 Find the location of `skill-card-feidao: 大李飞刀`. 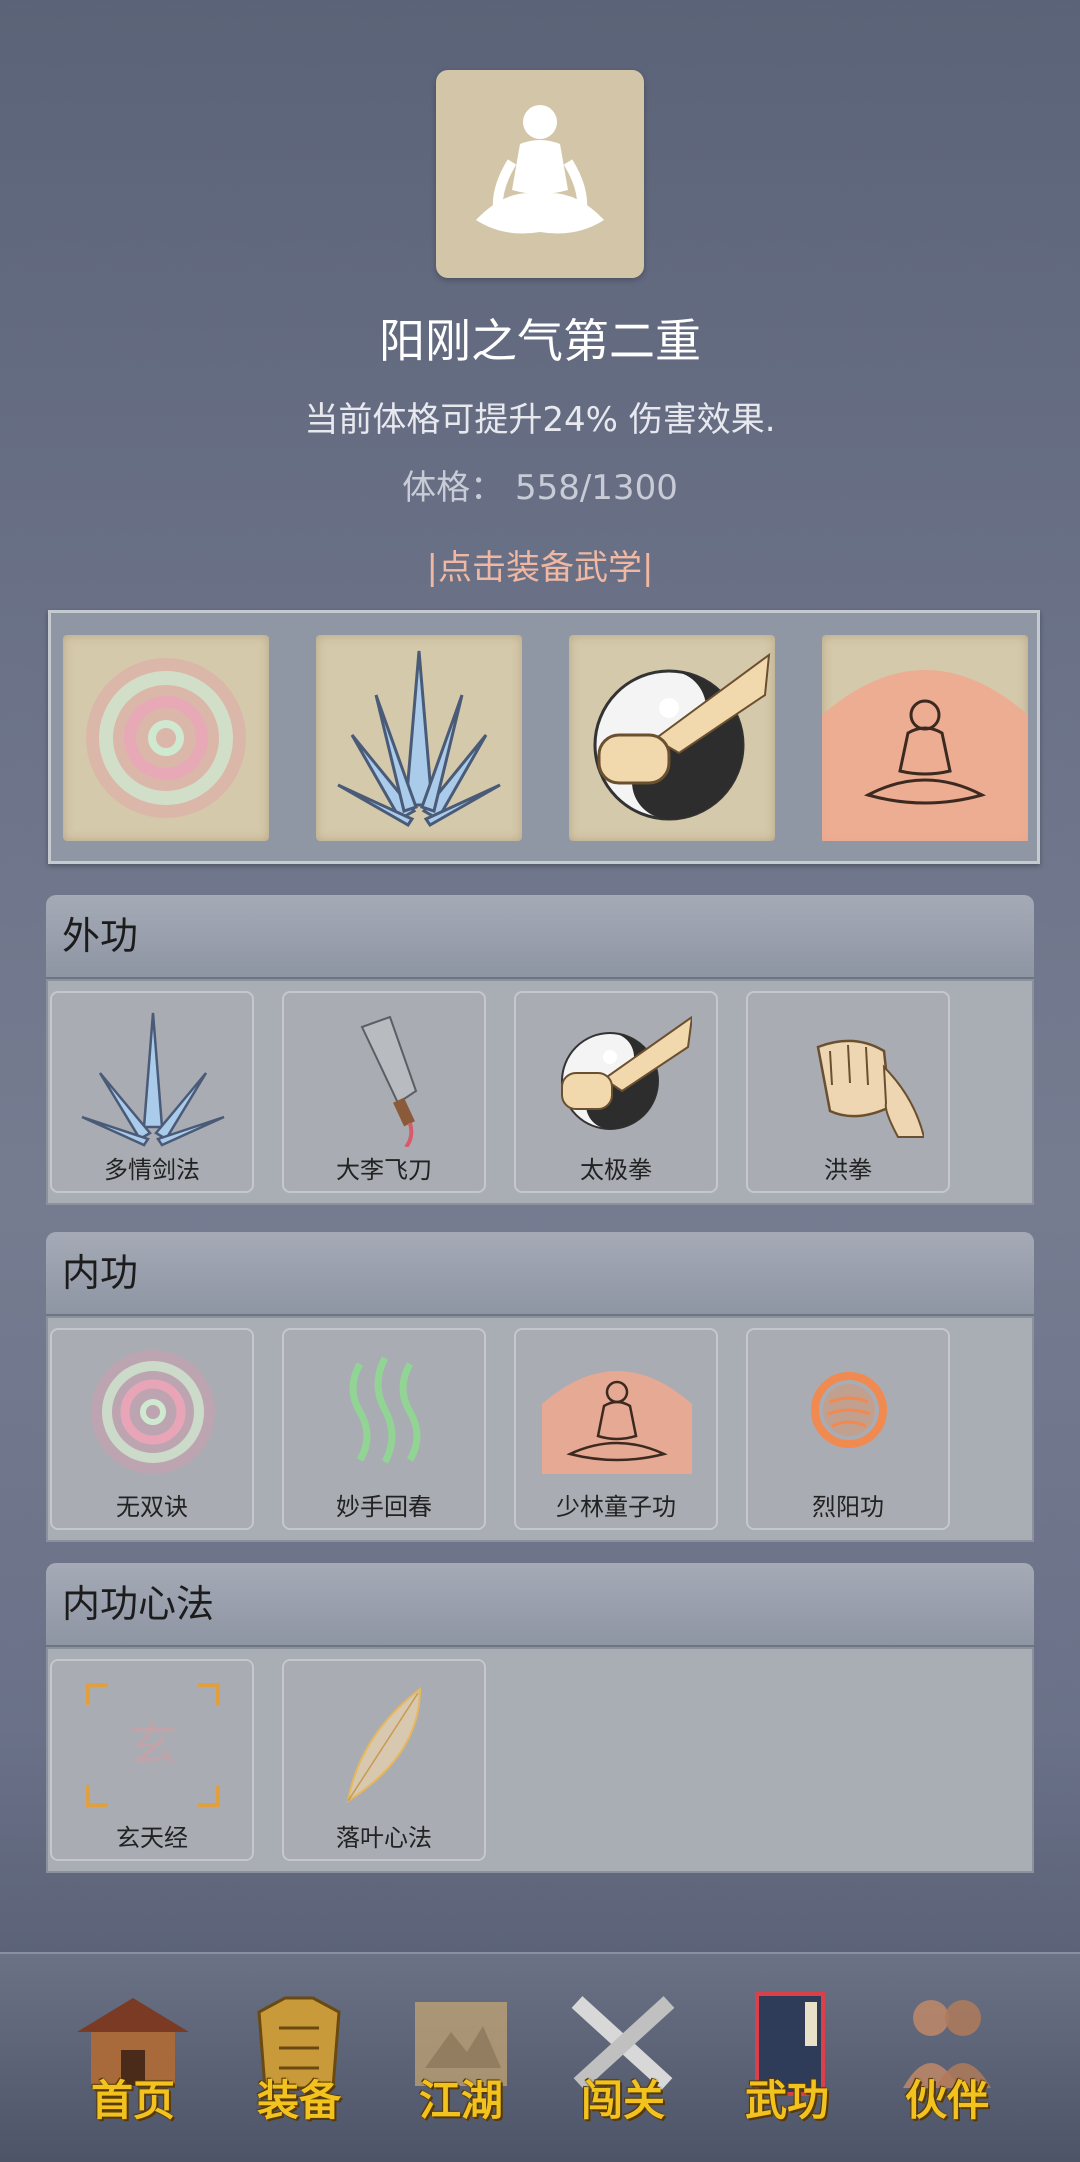

skill-card-feidao: 大李飞刀 is located at coordinates (384, 1092).